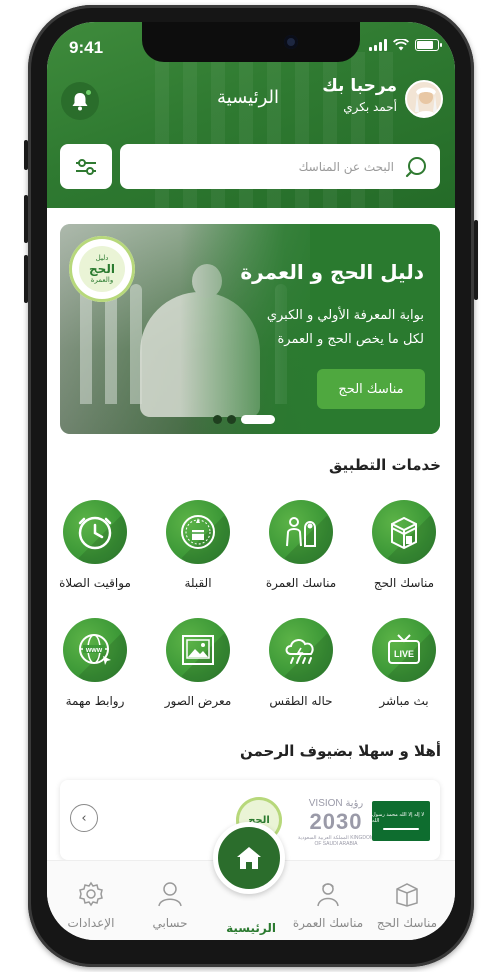  I want to click on services-section-title: خدمات التطبيق, so click(385, 465).